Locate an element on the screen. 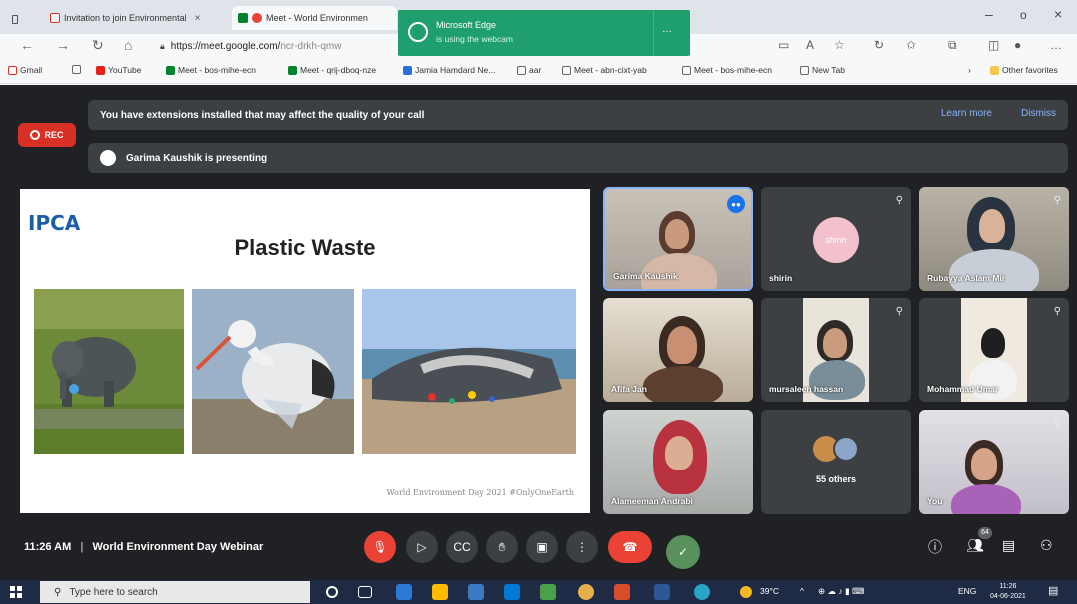 The image size is (1077, 604). app-icon-orange is located at coordinates (622, 592).